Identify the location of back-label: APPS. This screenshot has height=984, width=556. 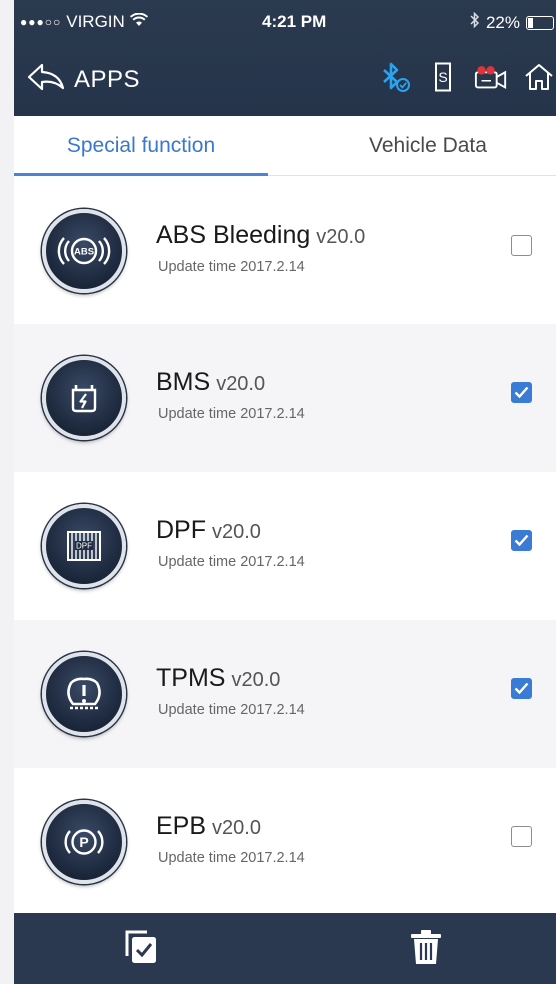
(107, 79).